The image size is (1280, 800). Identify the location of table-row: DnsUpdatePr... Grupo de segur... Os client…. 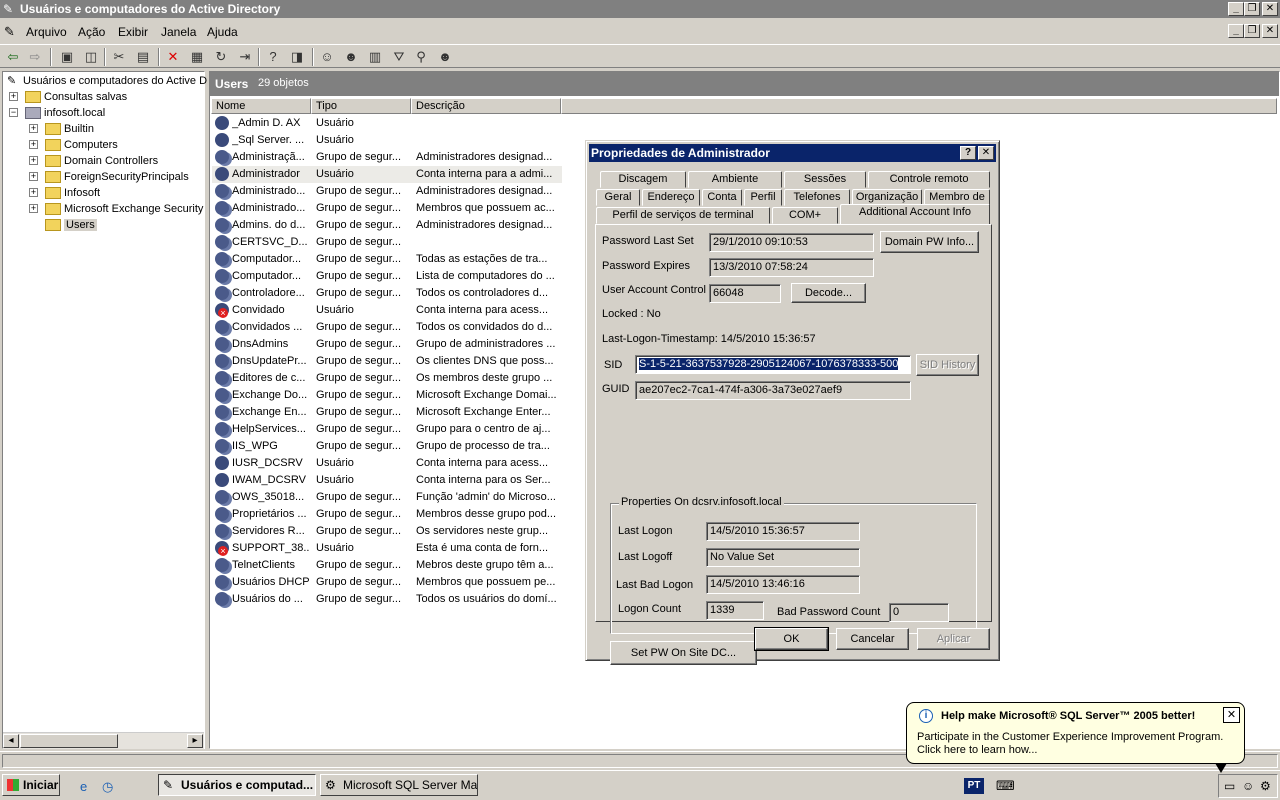
(387, 361).